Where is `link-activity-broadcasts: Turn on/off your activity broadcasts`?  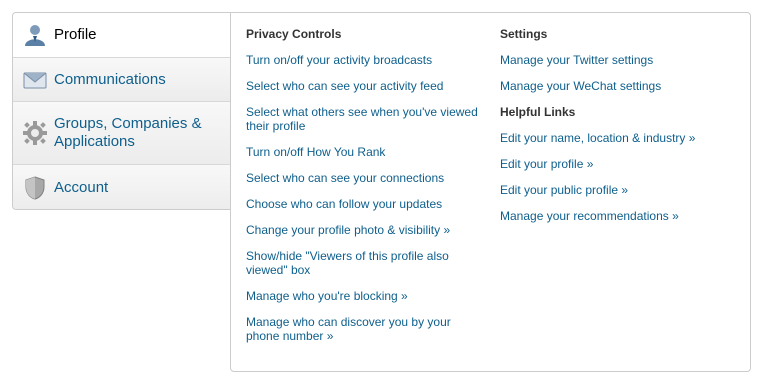 link-activity-broadcasts: Turn on/off your activity broadcasts is located at coordinates (366, 60).